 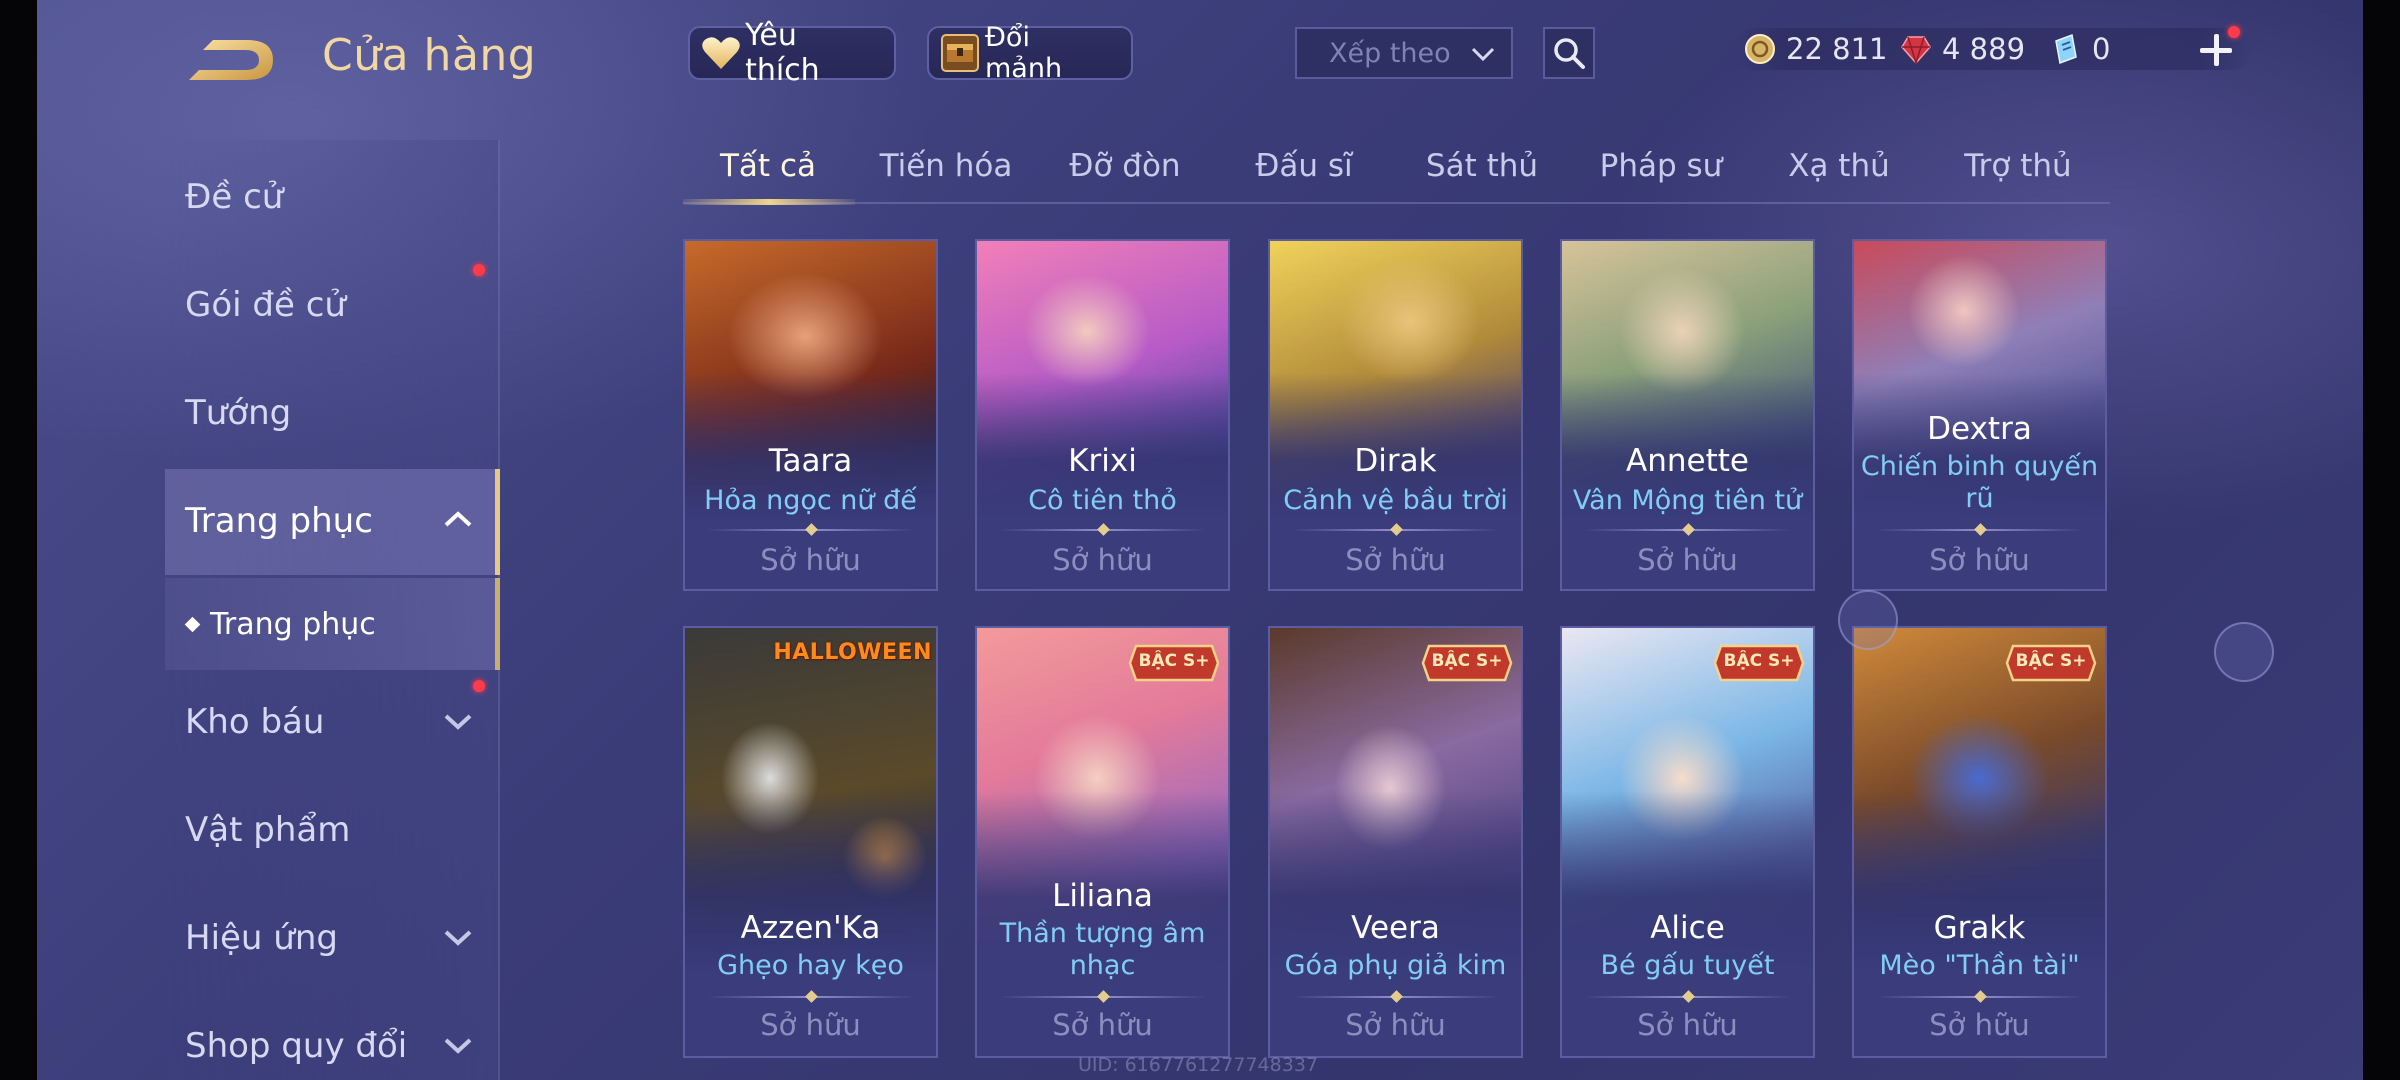 I want to click on skin-name: Bé gấu tuyết, so click(x=1687, y=965).